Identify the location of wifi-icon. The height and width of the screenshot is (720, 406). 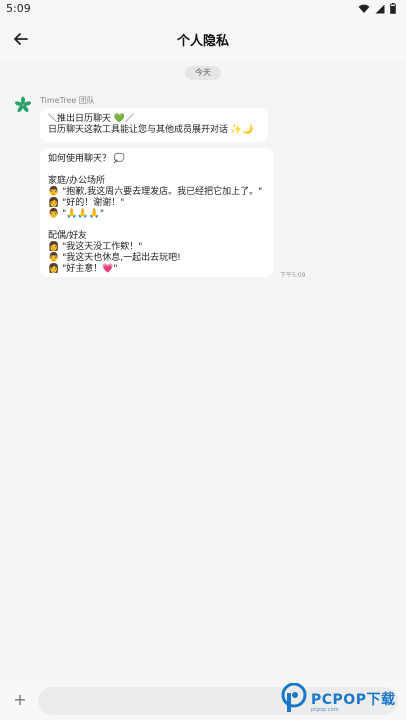
(364, 8).